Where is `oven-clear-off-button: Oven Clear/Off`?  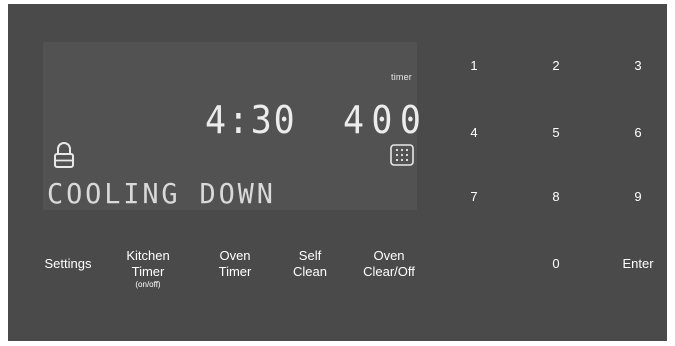
oven-clear-off-button: Oven Clear/Off is located at coordinates (389, 264).